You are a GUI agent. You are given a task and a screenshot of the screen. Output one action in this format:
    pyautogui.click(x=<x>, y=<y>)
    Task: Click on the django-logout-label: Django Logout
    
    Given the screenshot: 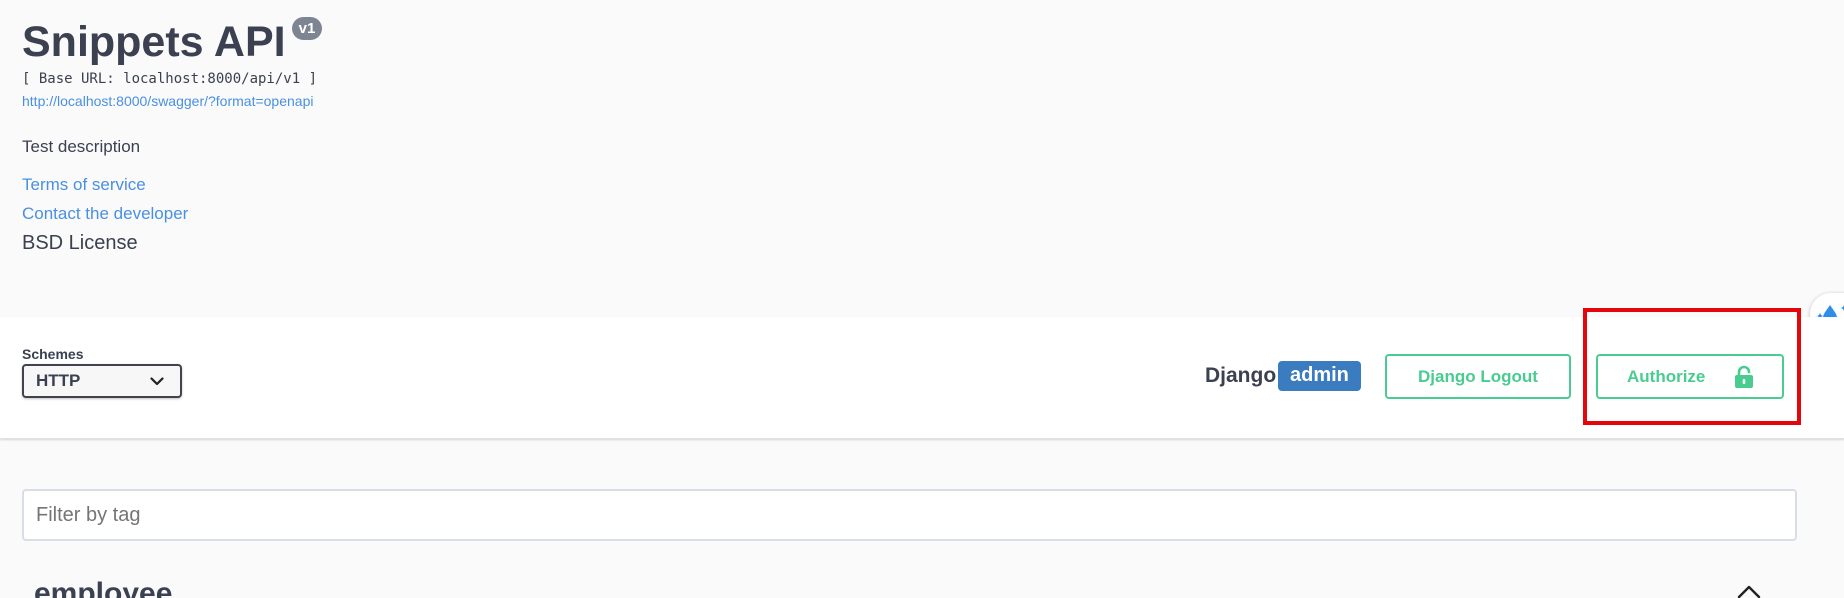 What is the action you would take?
    pyautogui.click(x=1478, y=376)
    